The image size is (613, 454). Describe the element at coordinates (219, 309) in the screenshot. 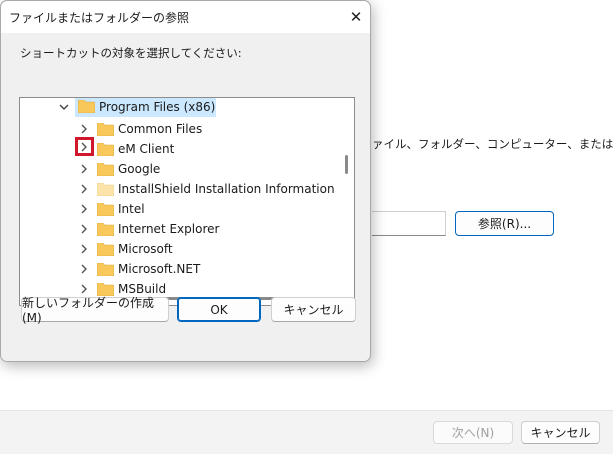

I see `ok-button: OK` at that location.